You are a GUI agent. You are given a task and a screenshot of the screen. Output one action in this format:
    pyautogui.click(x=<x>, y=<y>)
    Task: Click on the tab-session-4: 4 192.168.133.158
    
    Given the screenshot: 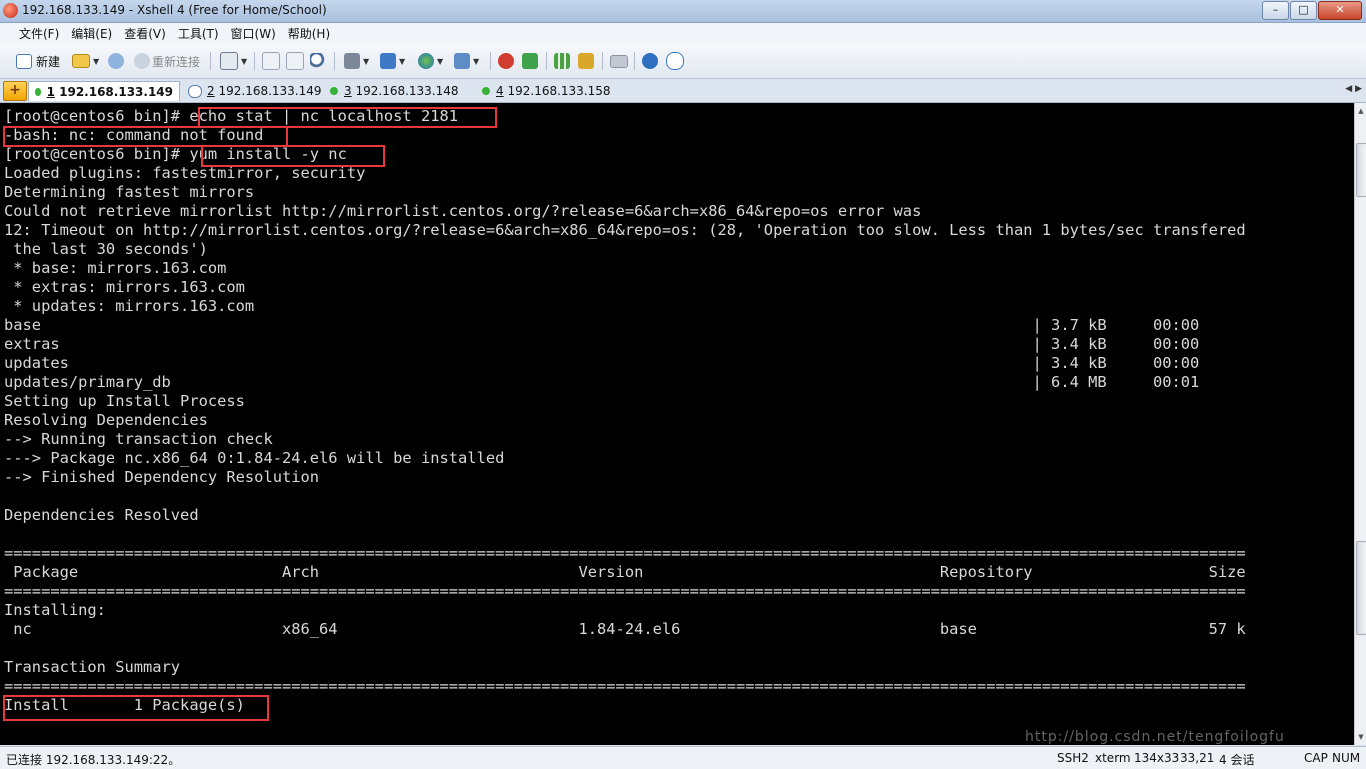 What is the action you would take?
    pyautogui.click(x=546, y=91)
    